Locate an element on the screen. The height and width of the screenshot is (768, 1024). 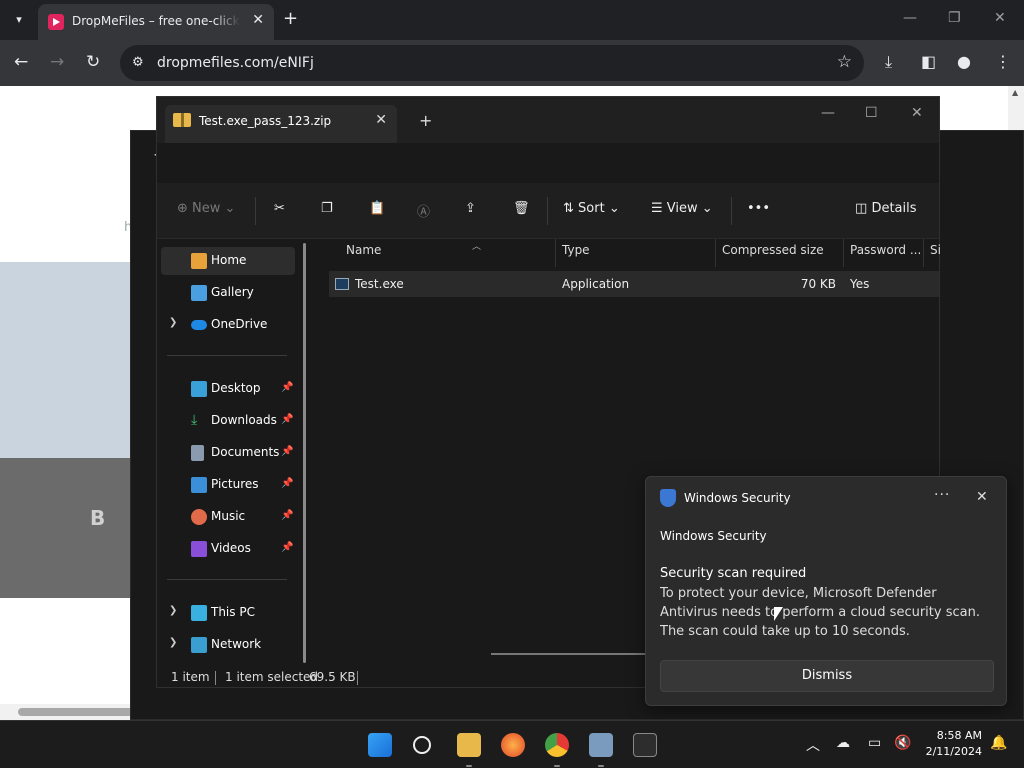
sidebar-item-gallery: Gallery is located at coordinates (228, 293).